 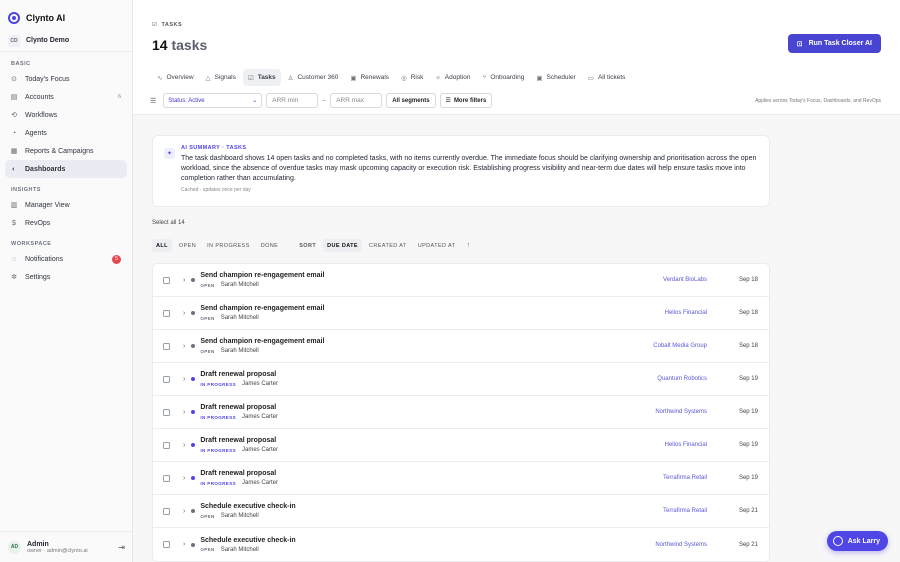 I want to click on user-menu: AD Admin owner · admin@clynto.ai ⇥, so click(x=66, y=546).